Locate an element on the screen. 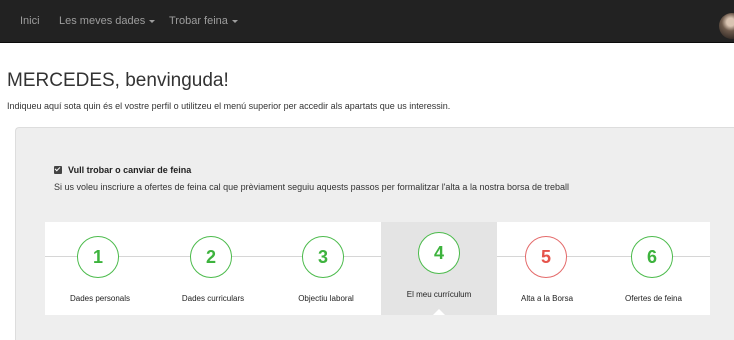 The height and width of the screenshot is (340, 734). step-label: Objectiu laboral is located at coordinates (326, 298).